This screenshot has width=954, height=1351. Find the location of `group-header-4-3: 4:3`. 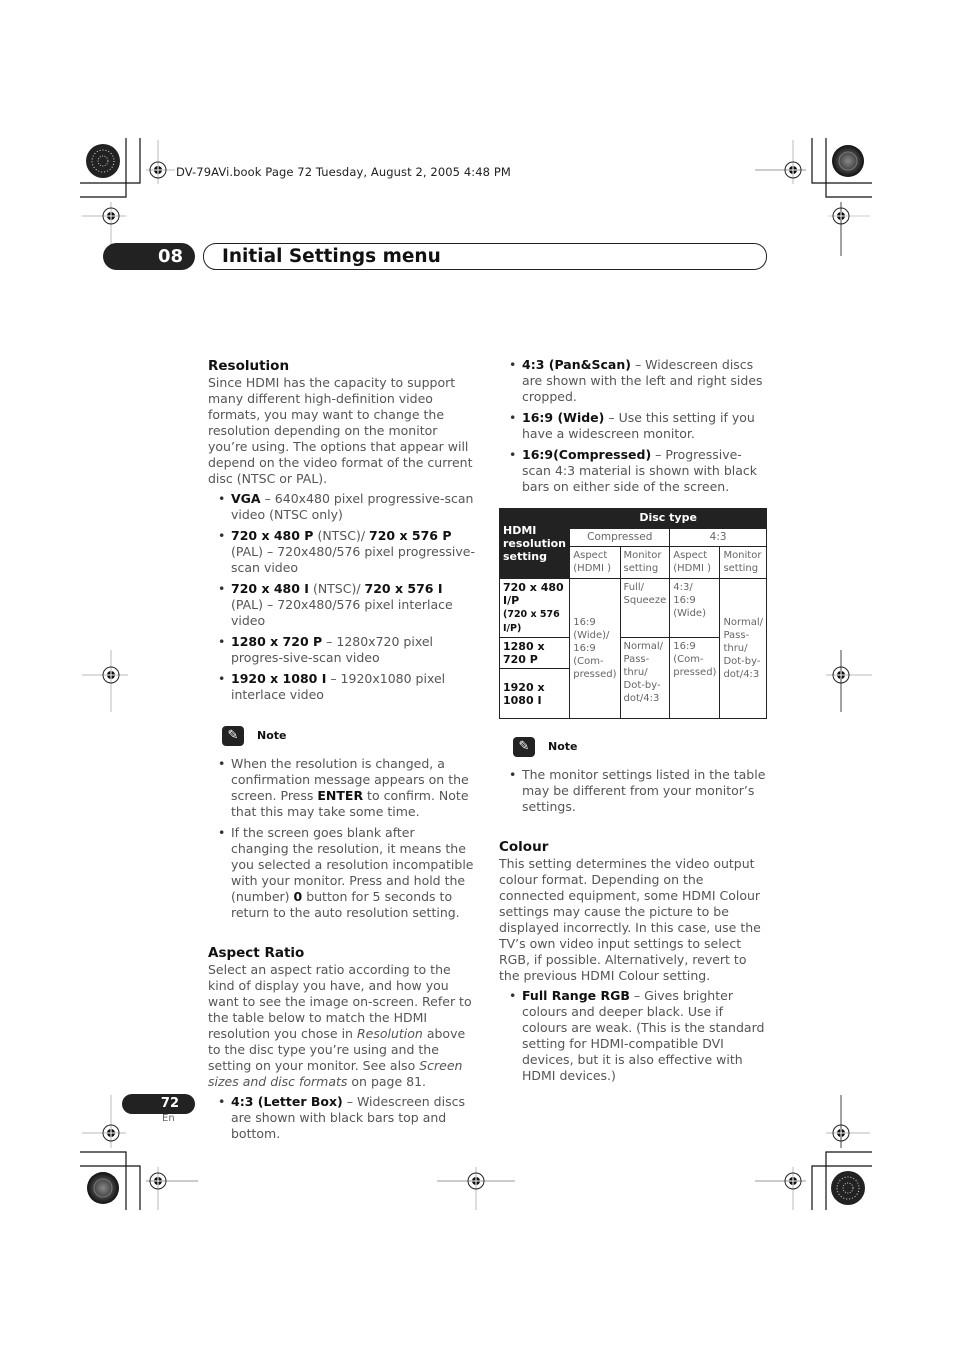

group-header-4-3: 4:3 is located at coordinates (718, 537).